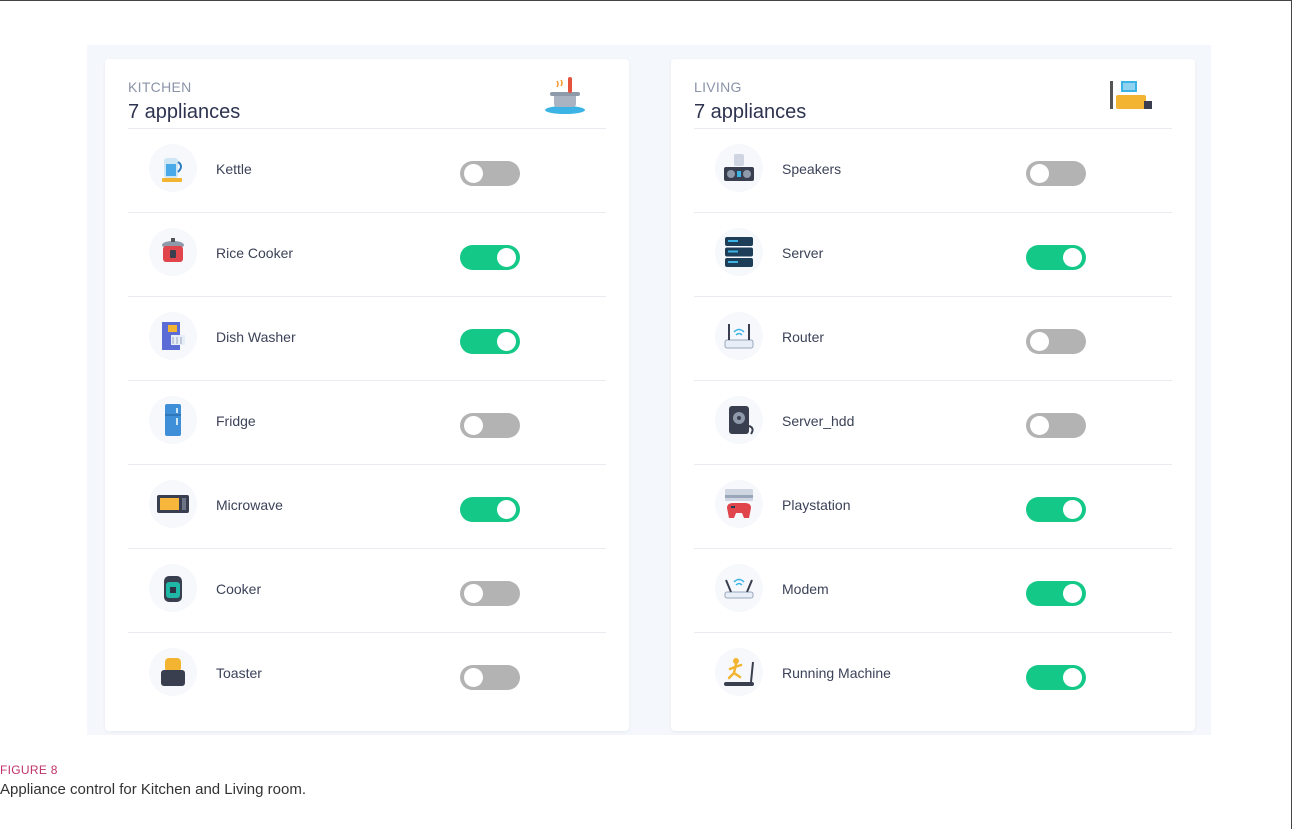  What do you see at coordinates (173, 420) in the screenshot?
I see `fridge-icon` at bounding box center [173, 420].